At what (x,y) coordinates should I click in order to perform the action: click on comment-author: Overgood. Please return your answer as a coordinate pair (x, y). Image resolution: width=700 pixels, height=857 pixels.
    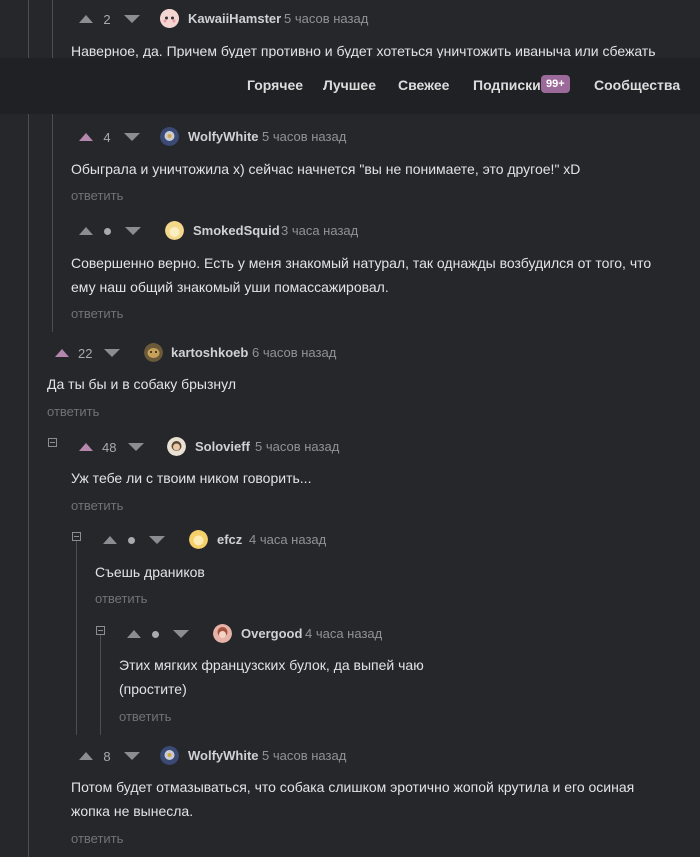
    Looking at the image, I should click on (271, 633).